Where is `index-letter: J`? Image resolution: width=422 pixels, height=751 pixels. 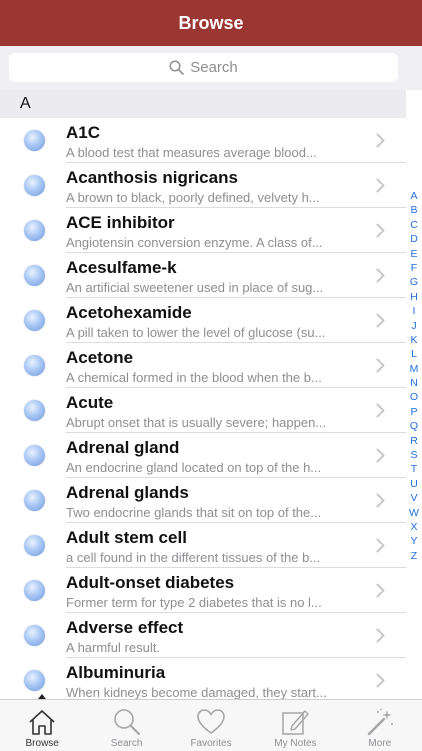
index-letter: J is located at coordinates (414, 326).